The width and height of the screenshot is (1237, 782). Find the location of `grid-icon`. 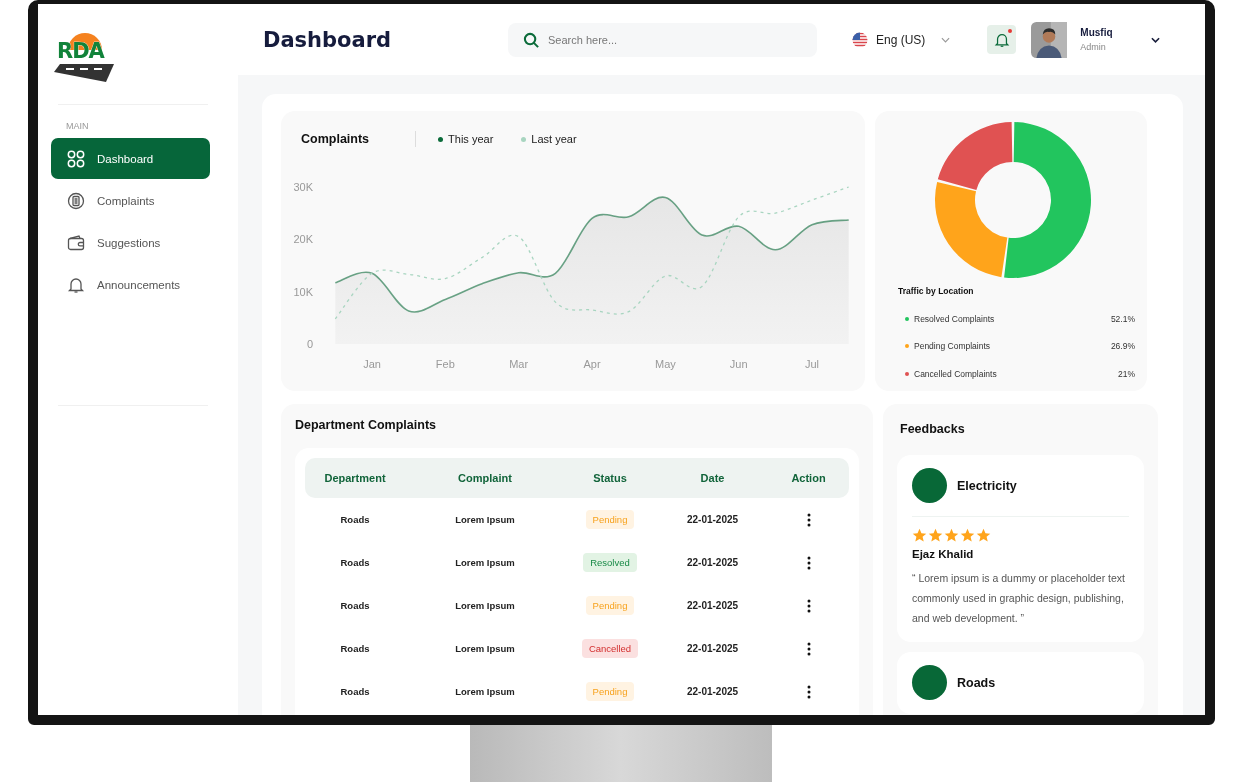

grid-icon is located at coordinates (76, 158).